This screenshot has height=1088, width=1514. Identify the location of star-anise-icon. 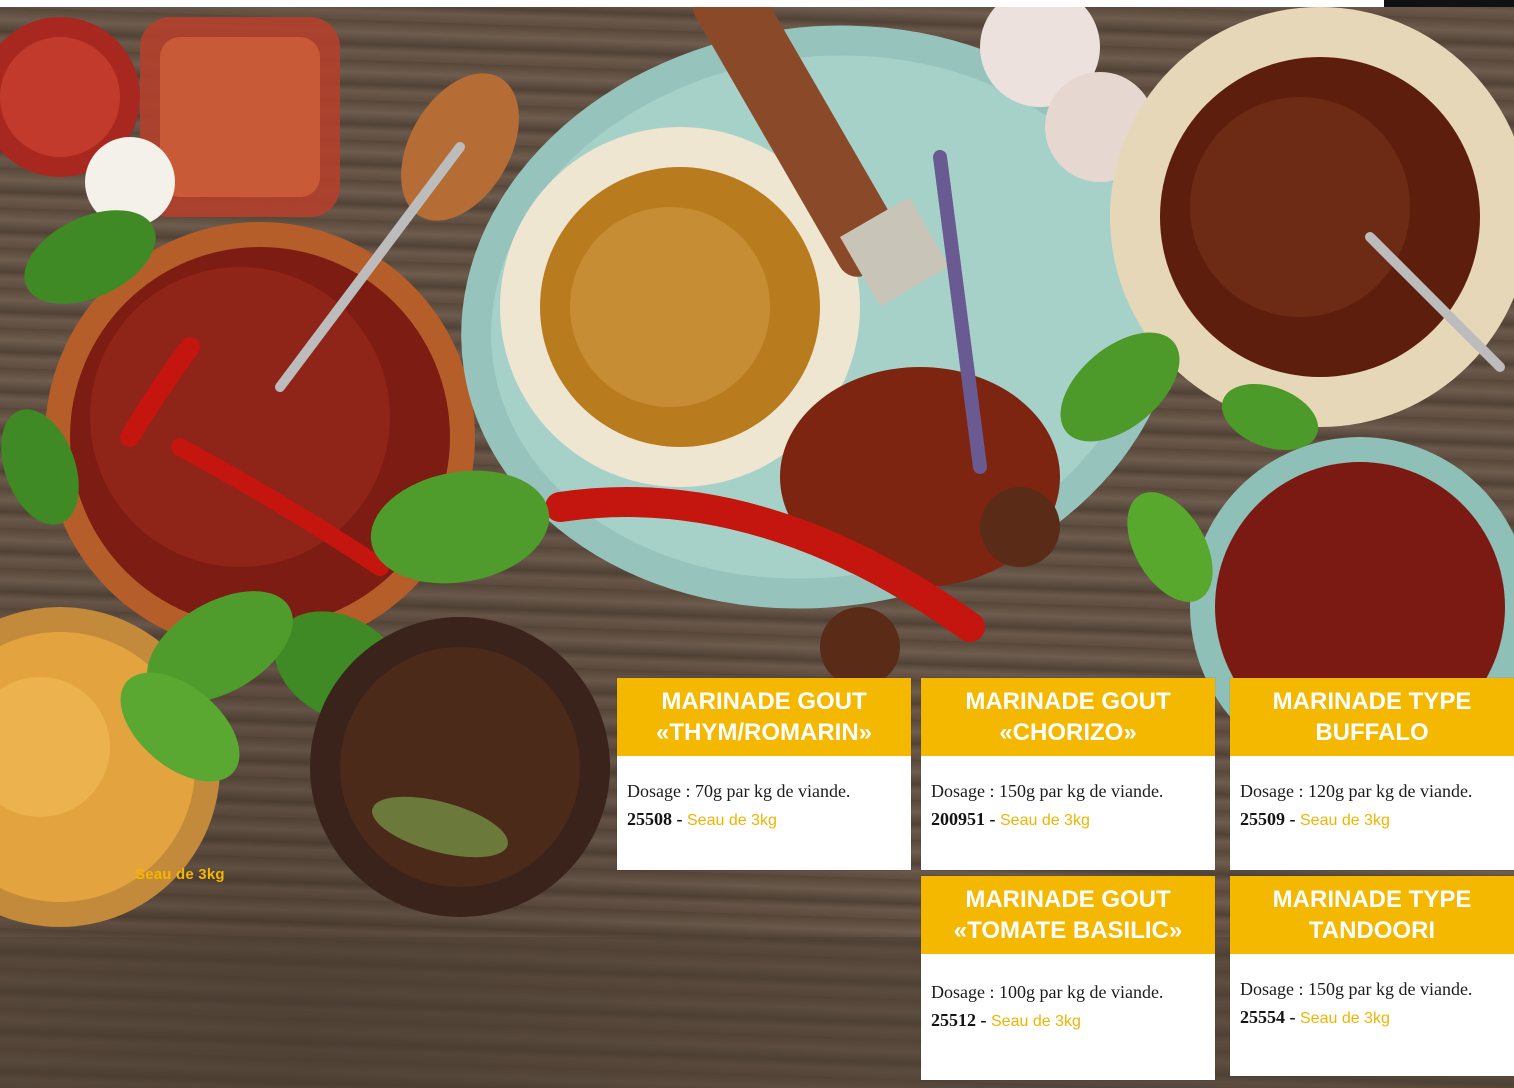
(1020, 527).